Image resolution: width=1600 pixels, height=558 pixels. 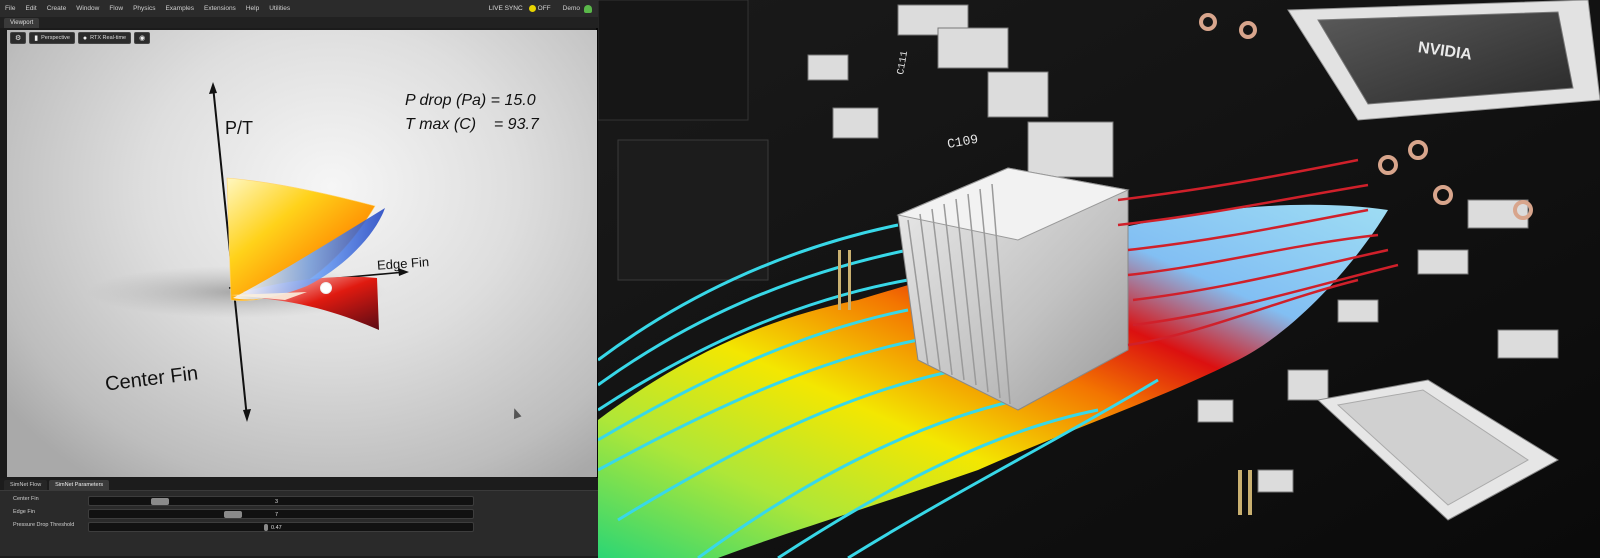 I want to click on panel-tabs: SimNet Flow SimNet Parameters, so click(x=57, y=485).